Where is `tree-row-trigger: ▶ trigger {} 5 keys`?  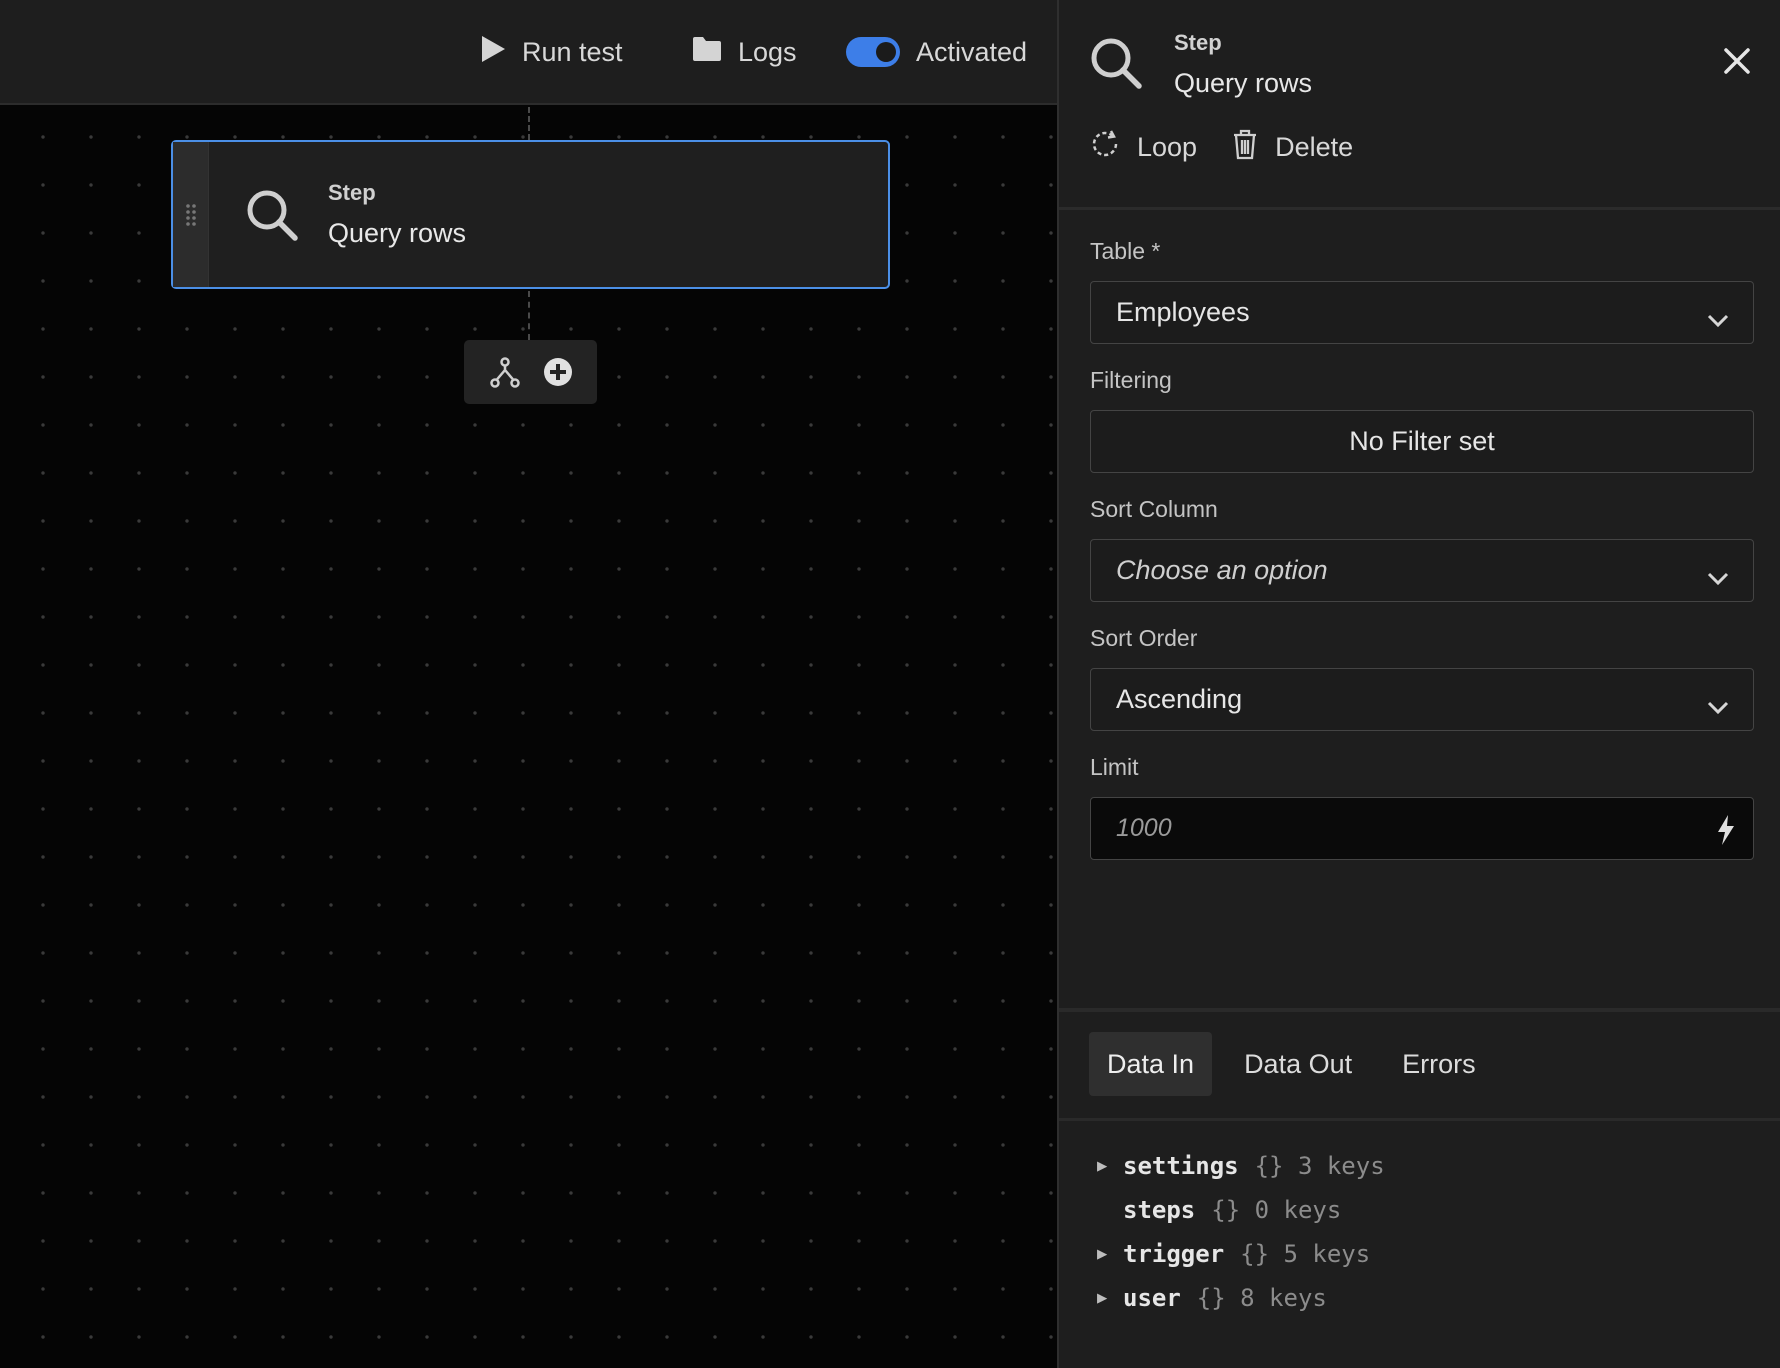 tree-row-trigger: ▶ trigger {} 5 keys is located at coordinates (1241, 1254).